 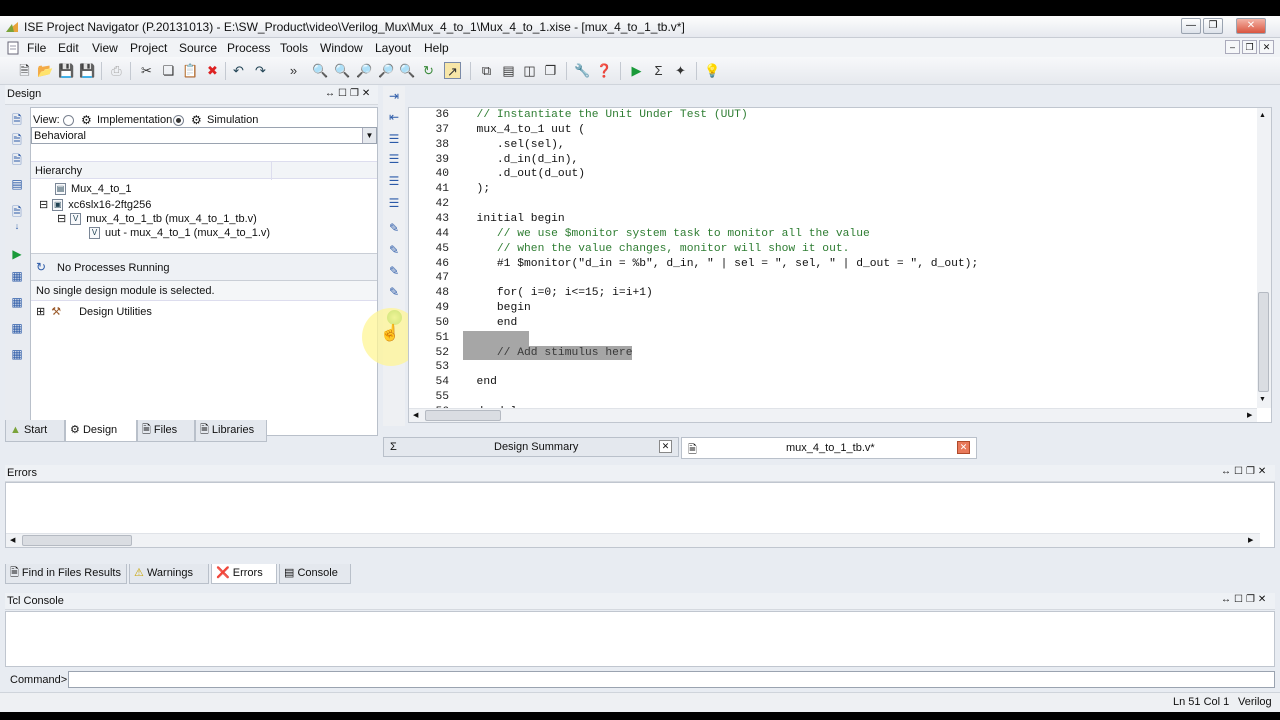 I want to click on code-line: 47, so click(x=833, y=278).